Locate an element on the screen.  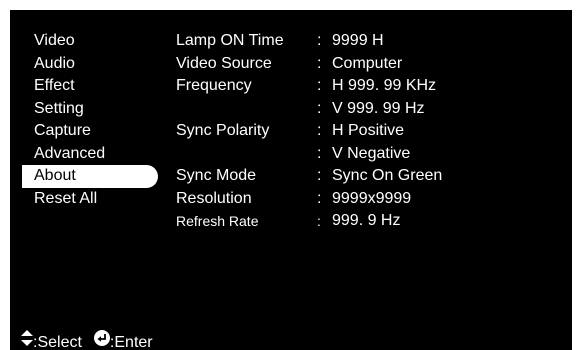
info-label: Sync Mode is located at coordinates (216, 175).